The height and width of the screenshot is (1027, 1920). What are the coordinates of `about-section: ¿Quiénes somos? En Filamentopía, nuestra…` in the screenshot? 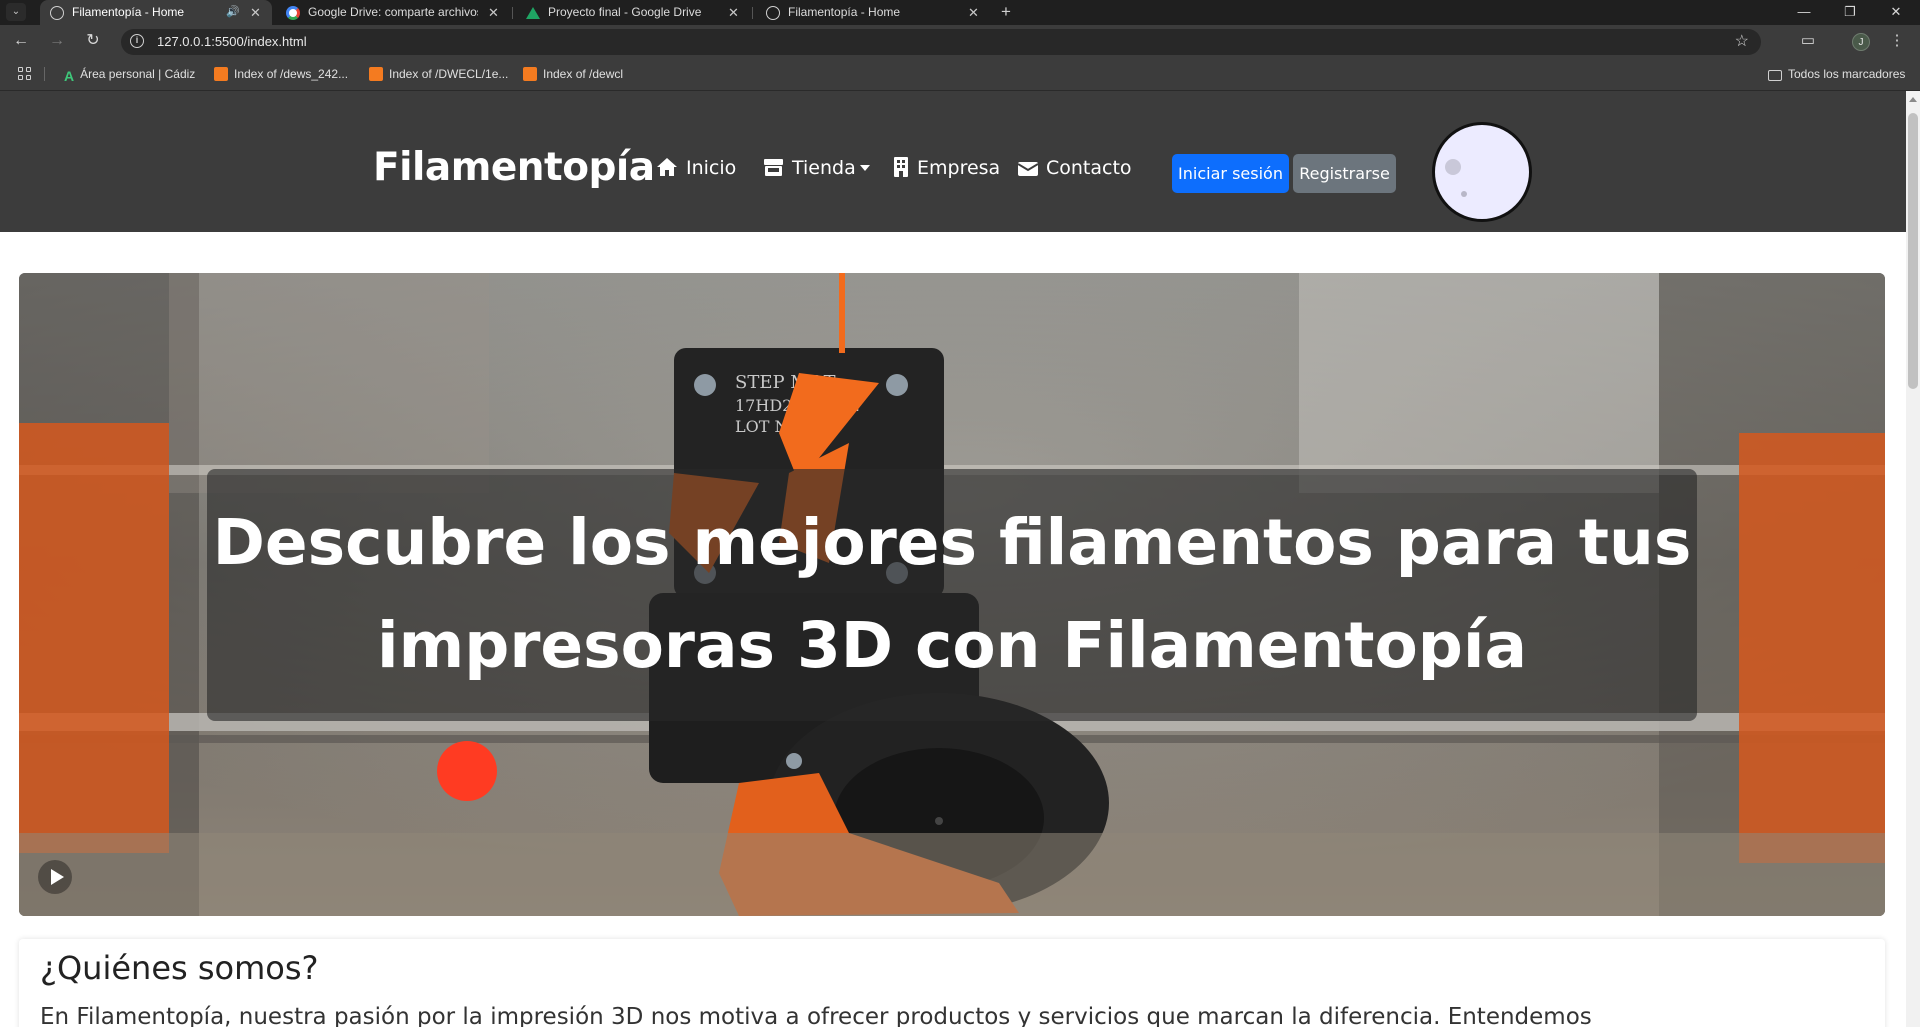 It's located at (952, 983).